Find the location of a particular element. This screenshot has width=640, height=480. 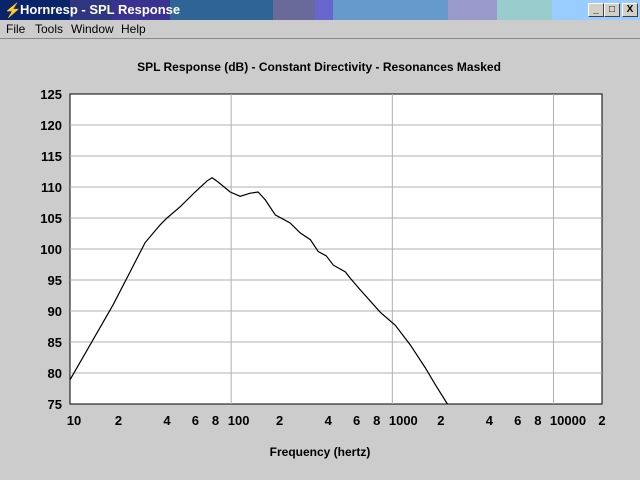

y-tick-label: 90 is located at coordinates (55, 311).